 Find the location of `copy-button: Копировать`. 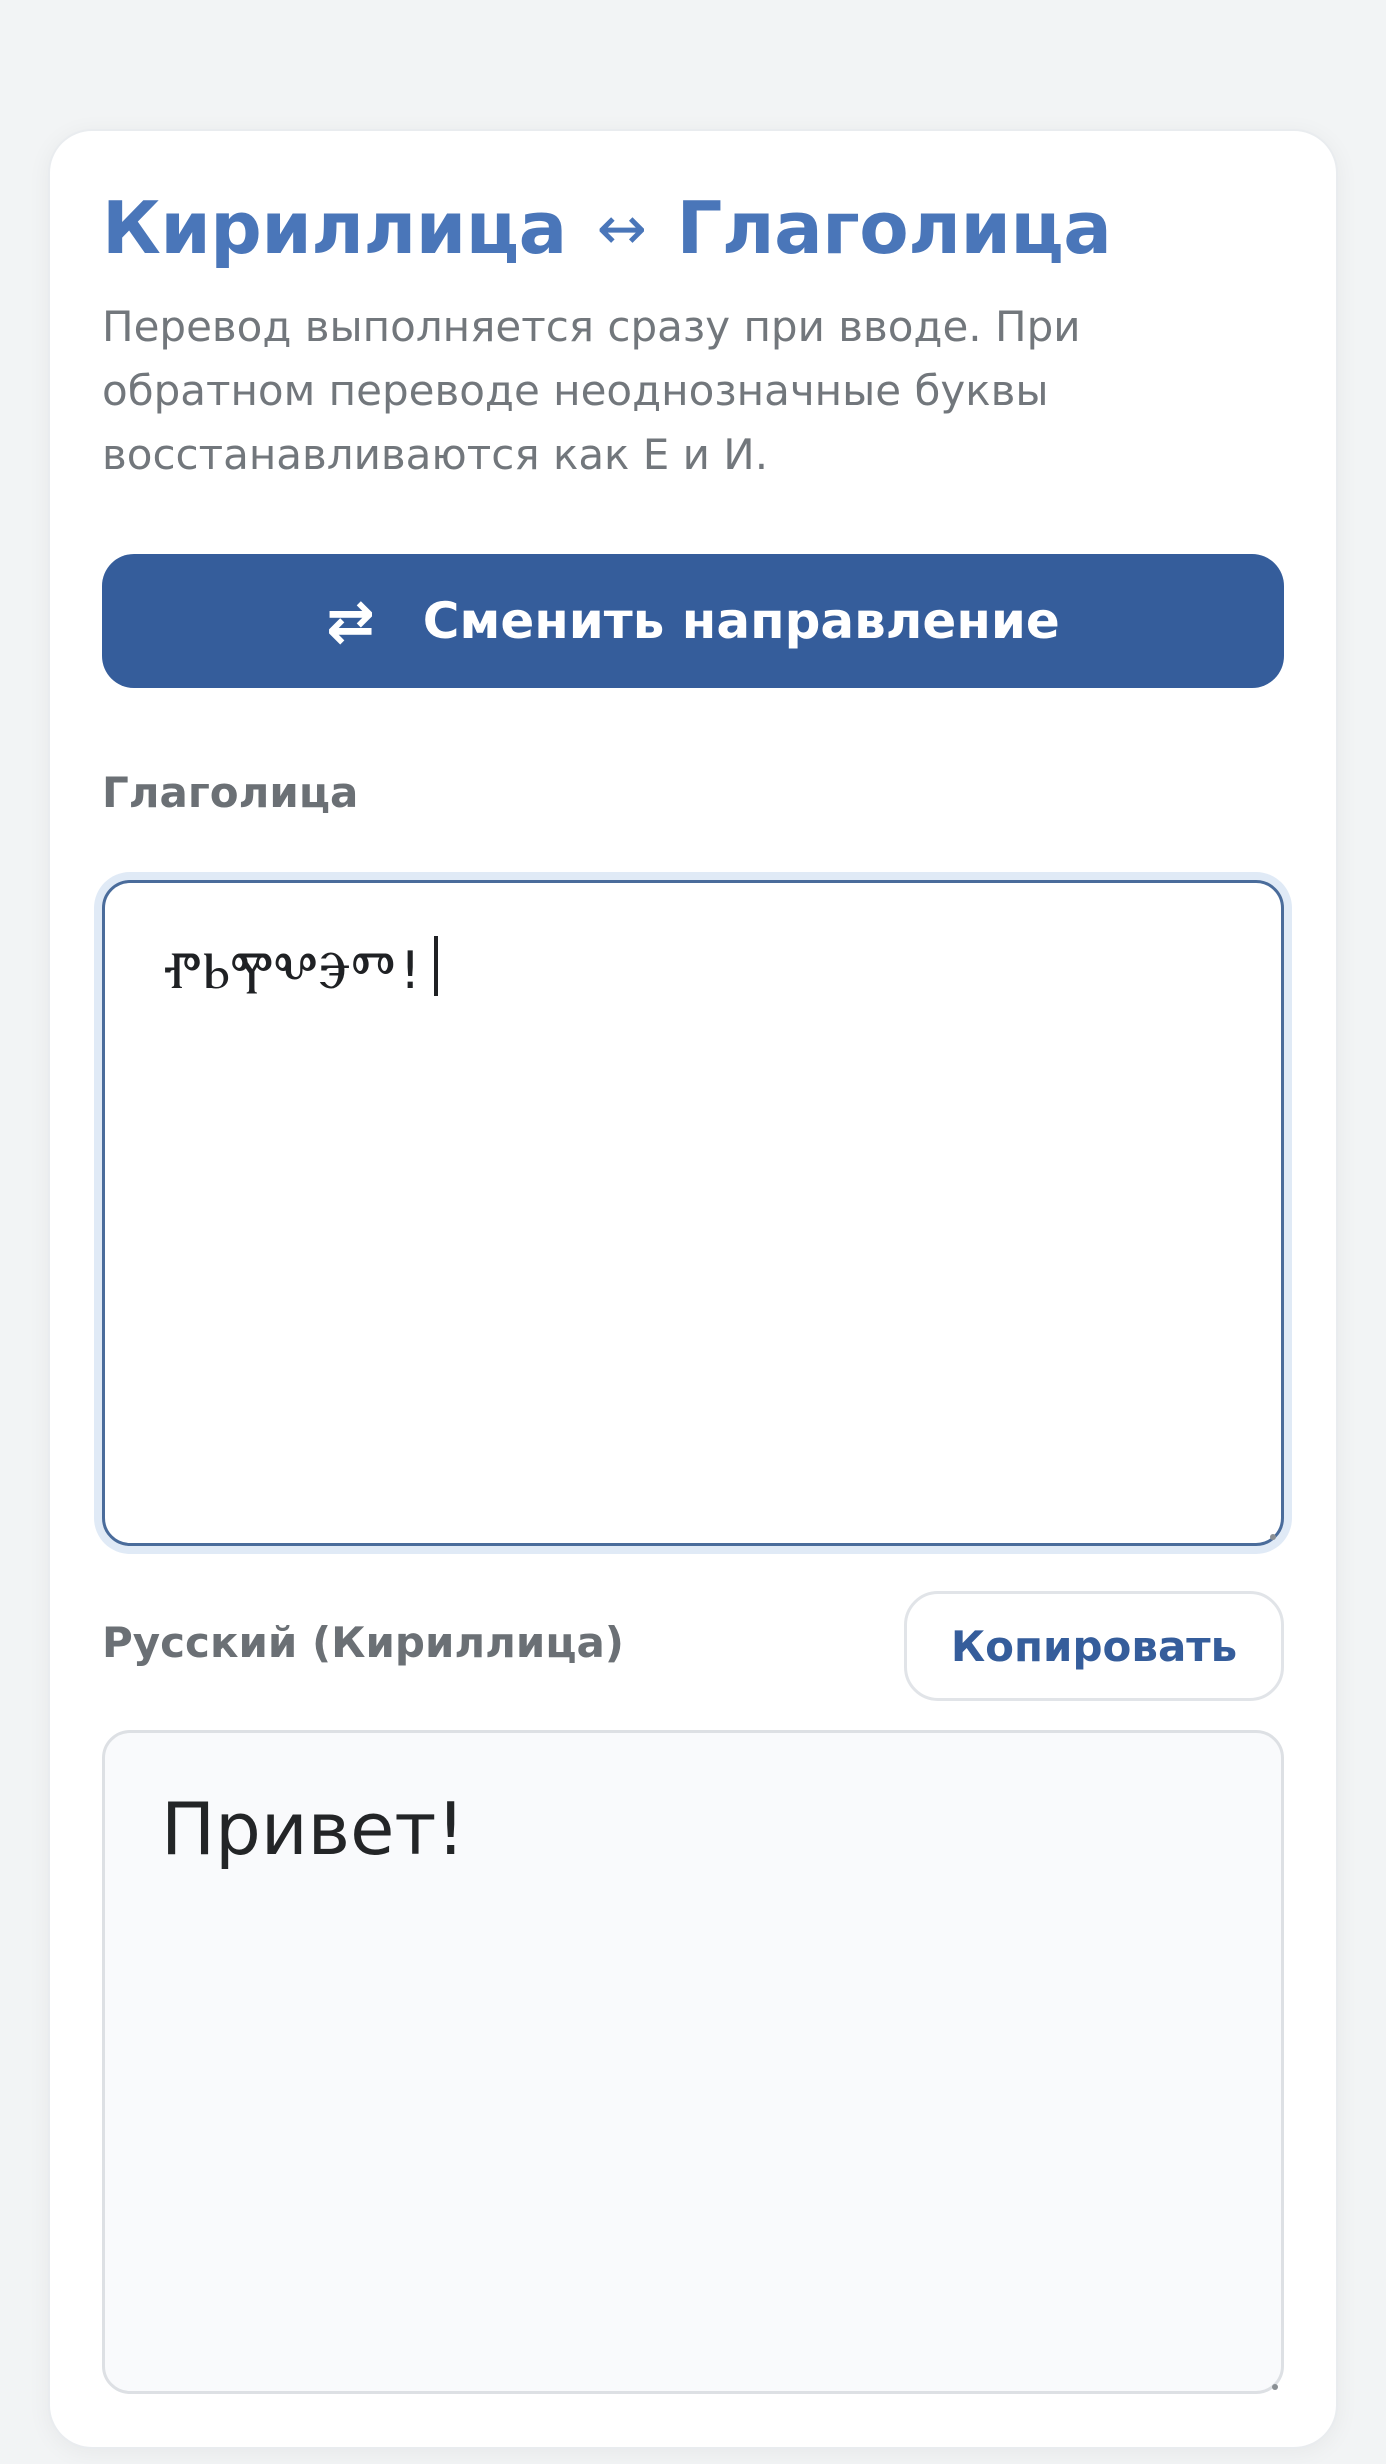

copy-button: Копировать is located at coordinates (1094, 1646).